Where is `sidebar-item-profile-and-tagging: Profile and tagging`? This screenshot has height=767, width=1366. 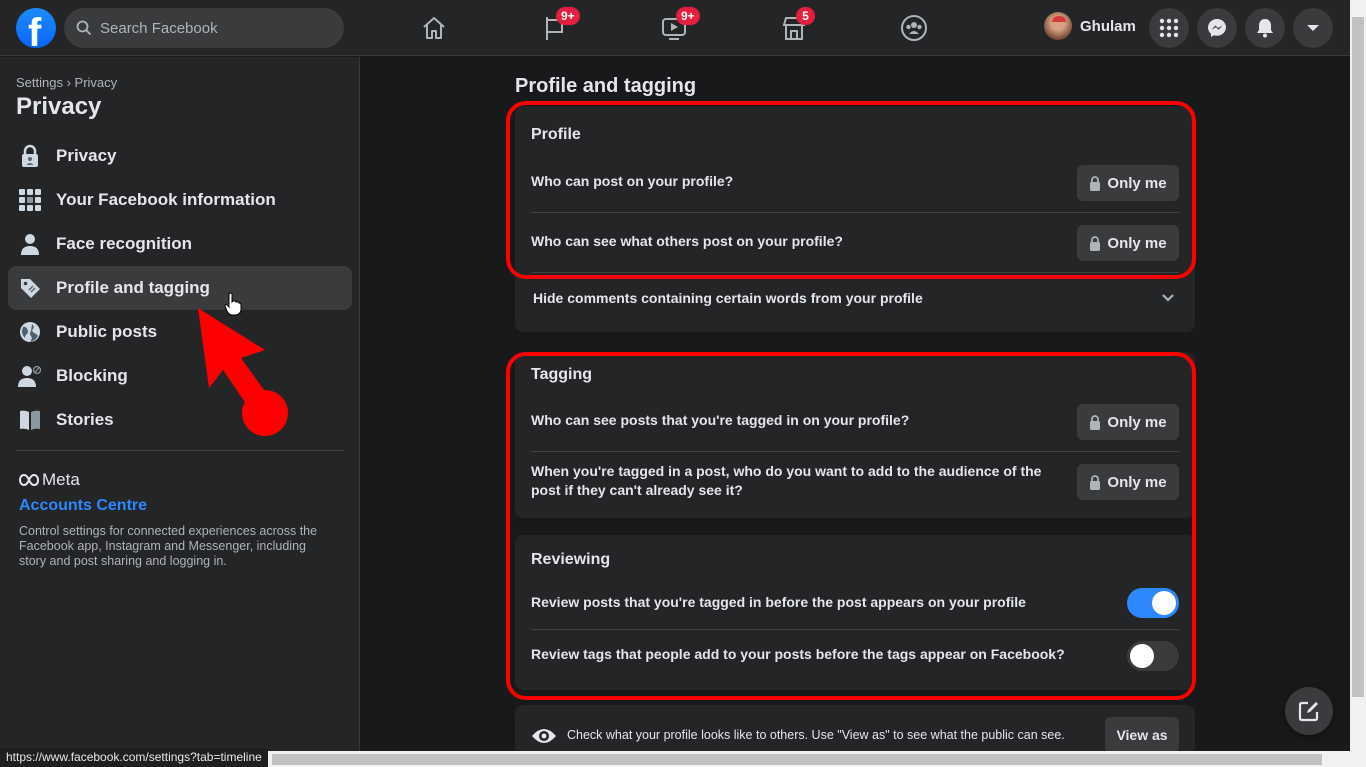
sidebar-item-profile-and-tagging: Profile and tagging is located at coordinates (180, 288).